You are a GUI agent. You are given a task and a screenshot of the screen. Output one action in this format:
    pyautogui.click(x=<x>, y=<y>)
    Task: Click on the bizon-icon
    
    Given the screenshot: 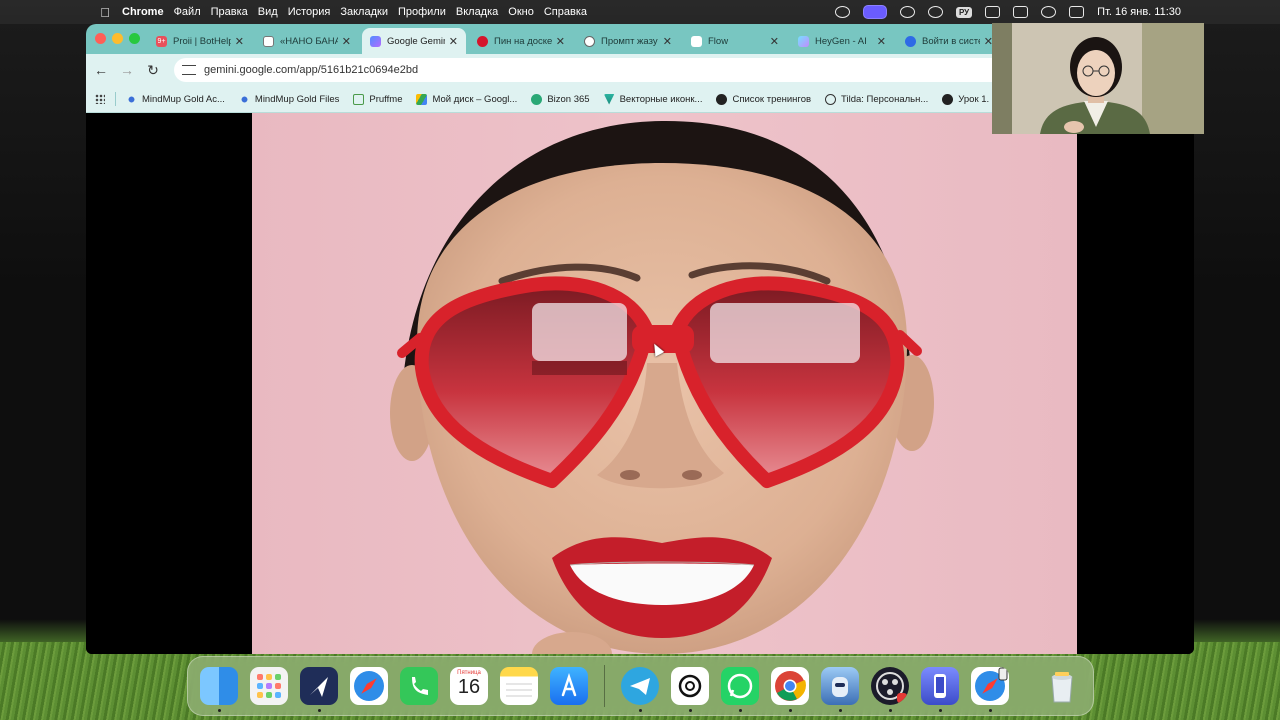 What is the action you would take?
    pyautogui.click(x=537, y=99)
    